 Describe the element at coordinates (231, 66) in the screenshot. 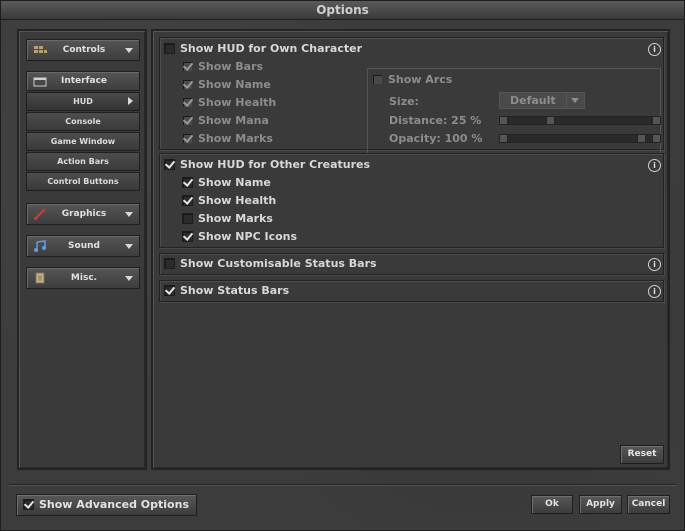

I see `checkbox-label: Show Bars` at that location.